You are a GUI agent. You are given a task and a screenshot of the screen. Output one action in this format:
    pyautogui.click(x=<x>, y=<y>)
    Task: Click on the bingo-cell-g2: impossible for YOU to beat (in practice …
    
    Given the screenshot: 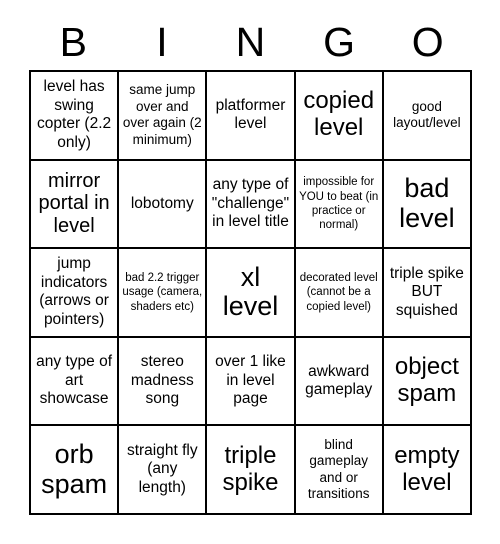 What is the action you would take?
    pyautogui.click(x=339, y=205)
    